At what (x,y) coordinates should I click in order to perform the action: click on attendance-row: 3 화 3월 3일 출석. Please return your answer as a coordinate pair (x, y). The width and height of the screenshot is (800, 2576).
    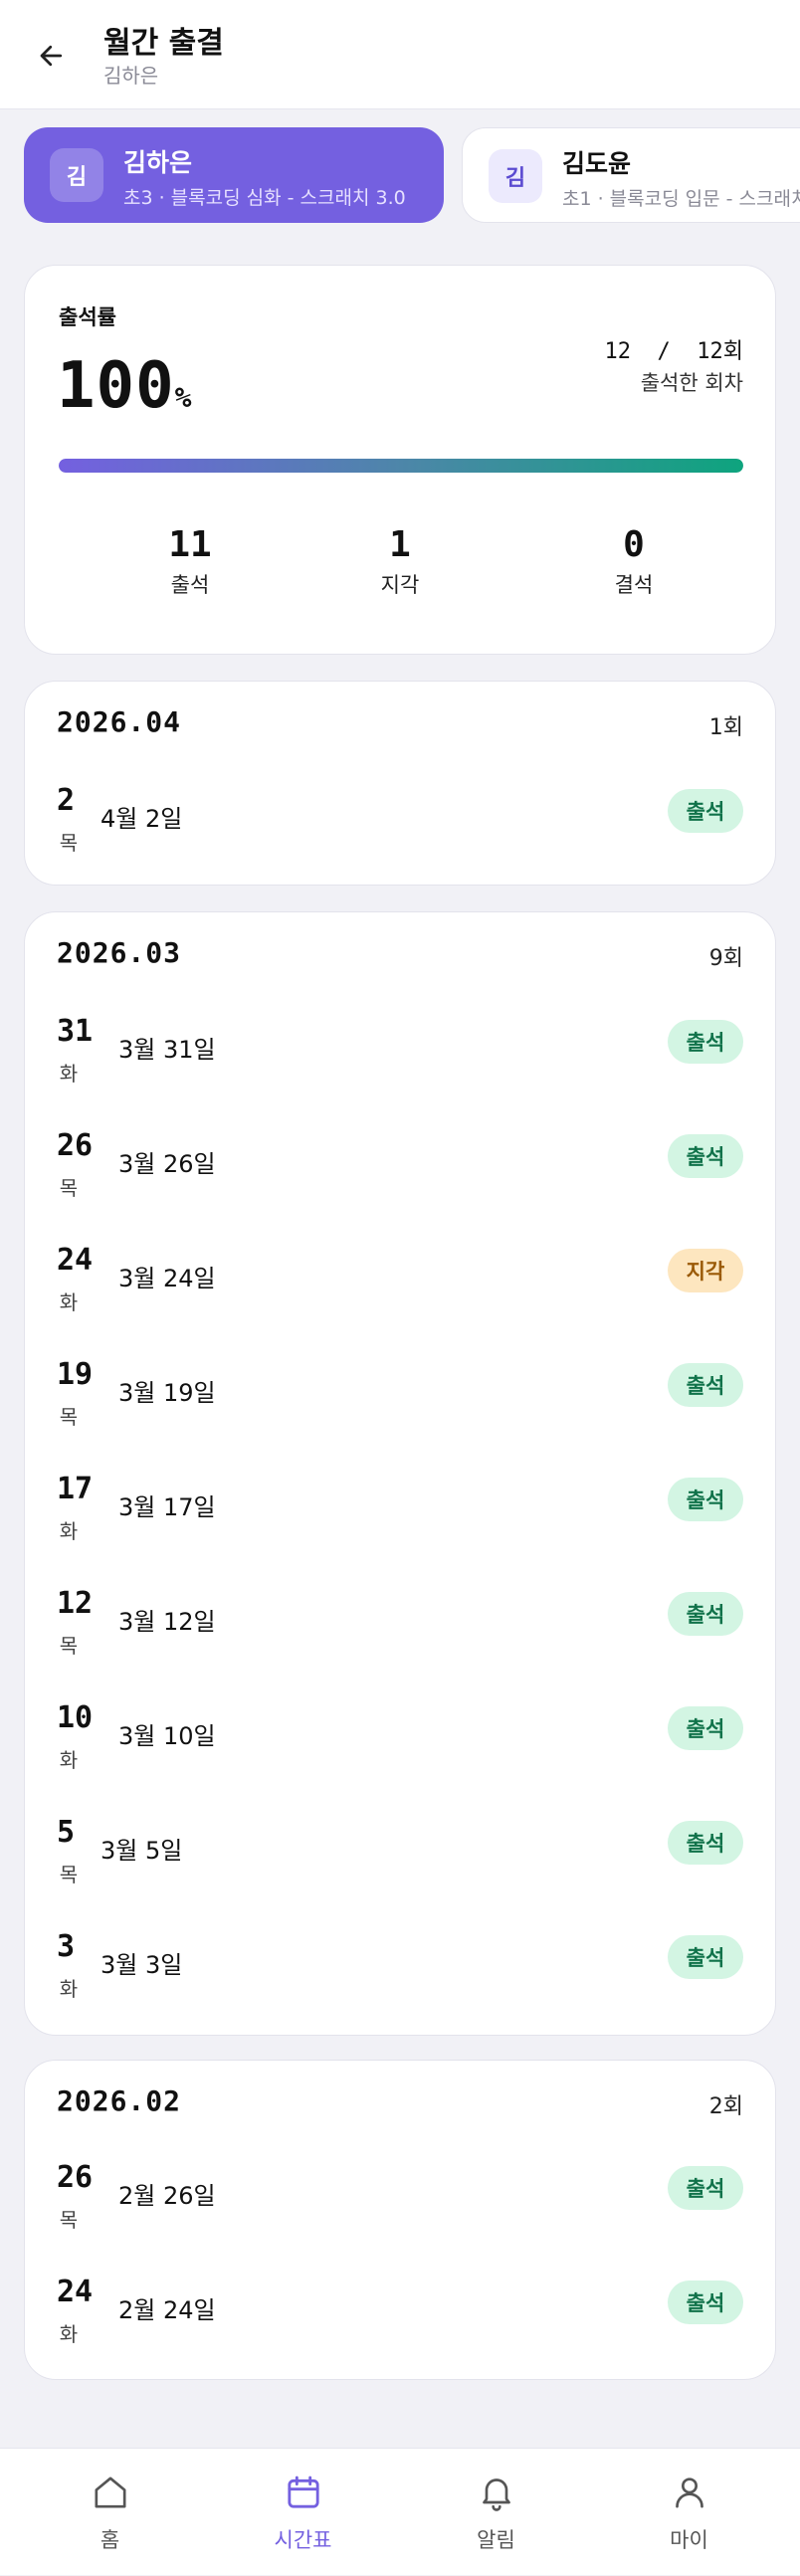
    Looking at the image, I should click on (400, 1970).